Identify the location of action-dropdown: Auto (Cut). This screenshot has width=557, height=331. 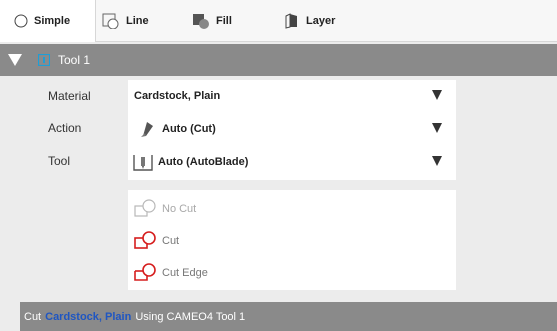
(292, 129).